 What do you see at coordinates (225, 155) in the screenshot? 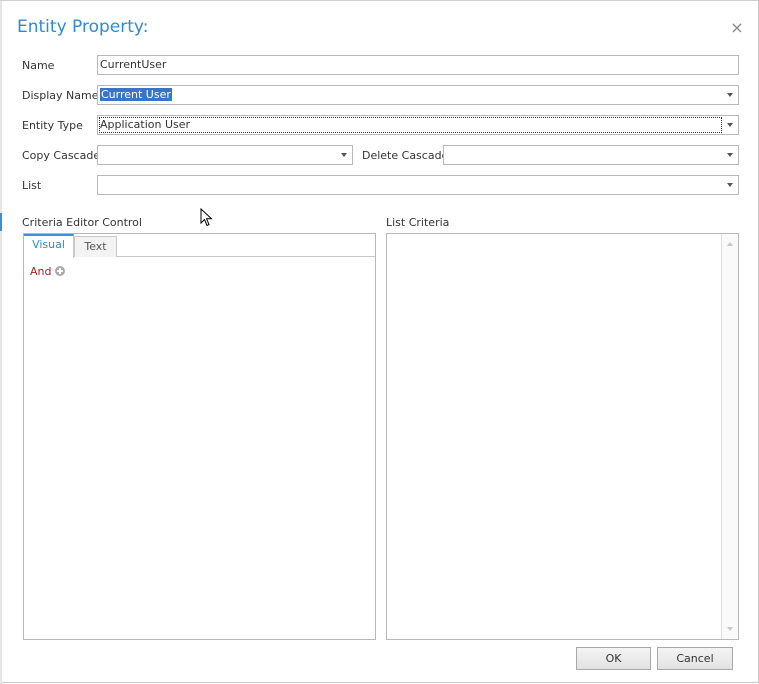
I see `copy-cascade-combo` at bounding box center [225, 155].